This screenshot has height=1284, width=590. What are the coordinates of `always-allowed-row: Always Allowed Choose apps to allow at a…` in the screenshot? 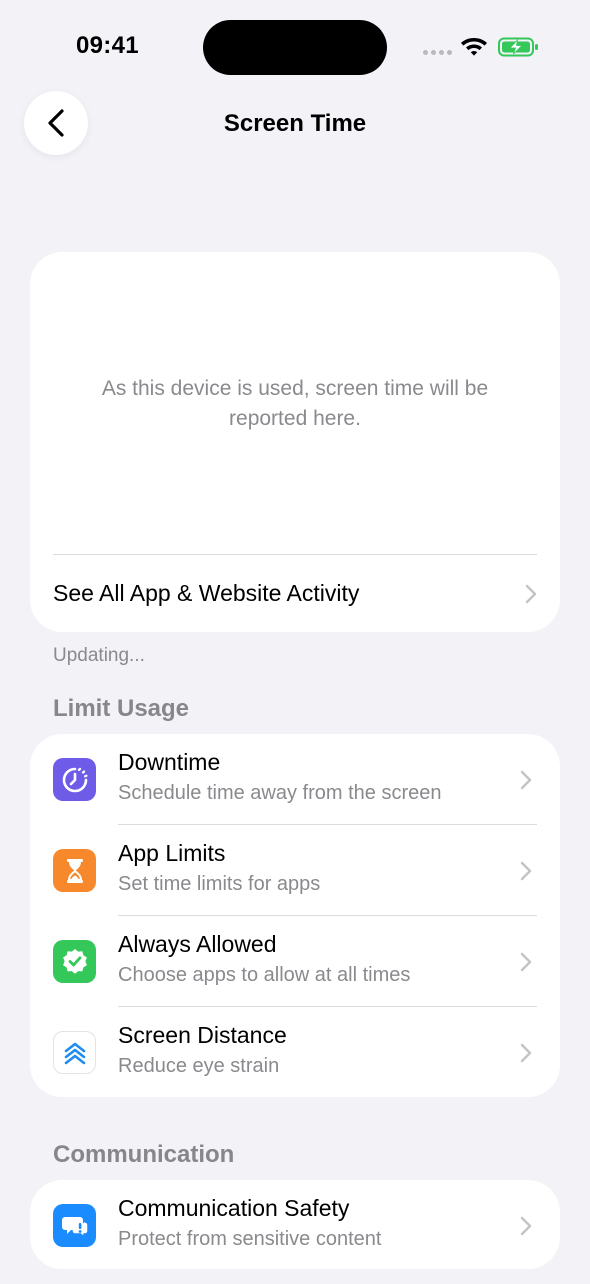 It's located at (295, 961).